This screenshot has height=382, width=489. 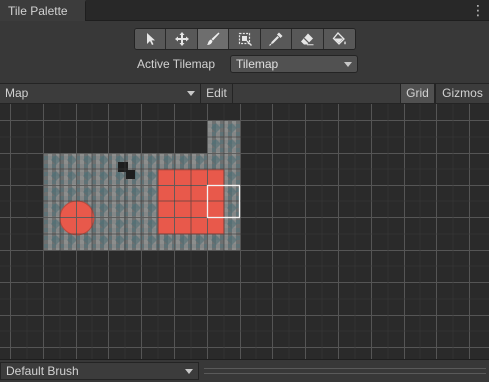 I want to click on arrow-cursor-icon, so click(x=151, y=39).